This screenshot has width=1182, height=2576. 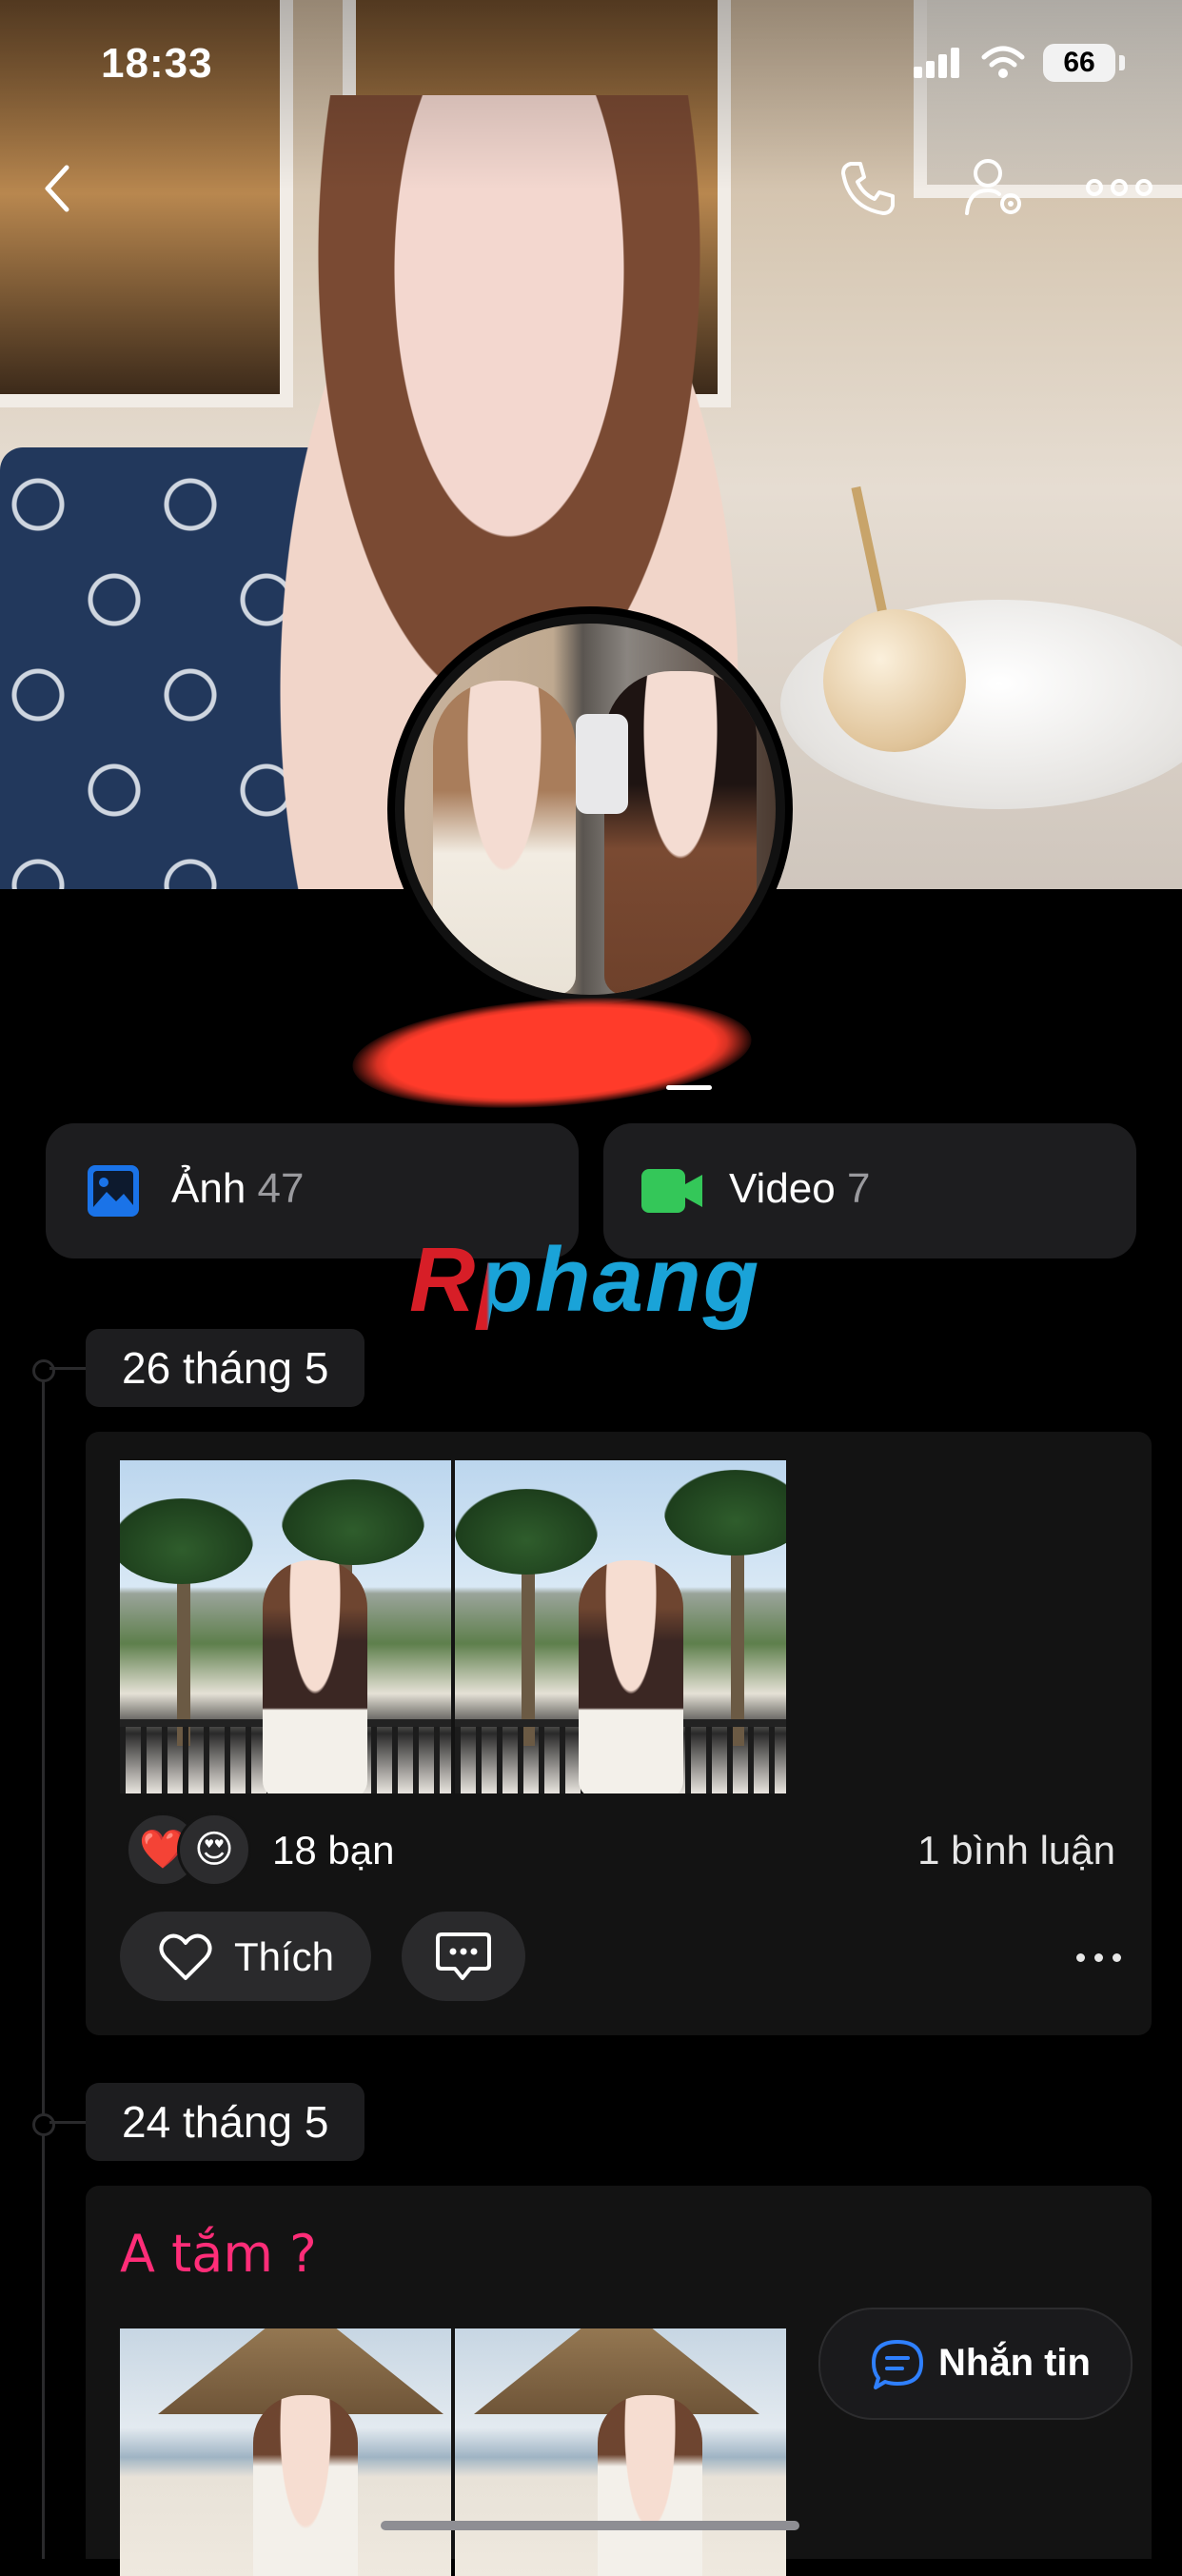 I want to click on post-caption: A tắm ?, so click(x=218, y=2254).